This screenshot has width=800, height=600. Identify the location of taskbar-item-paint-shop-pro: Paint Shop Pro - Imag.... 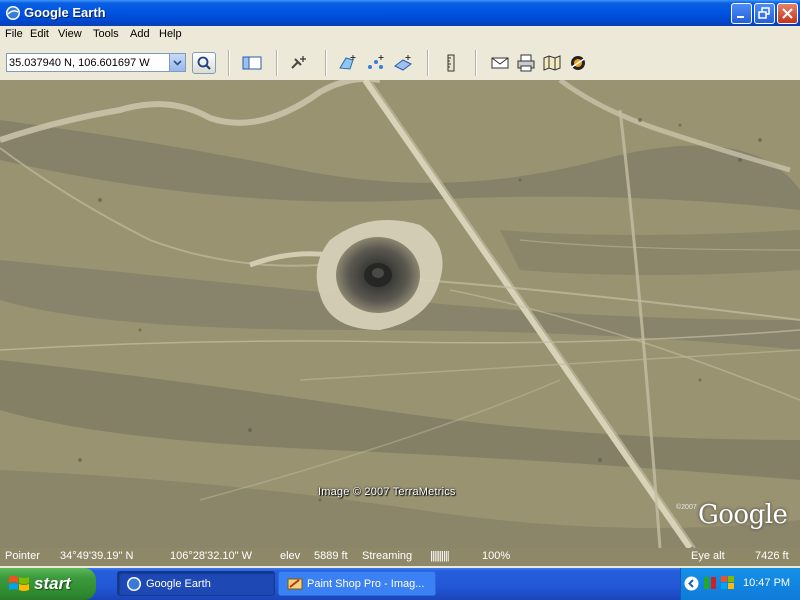
(357, 583).